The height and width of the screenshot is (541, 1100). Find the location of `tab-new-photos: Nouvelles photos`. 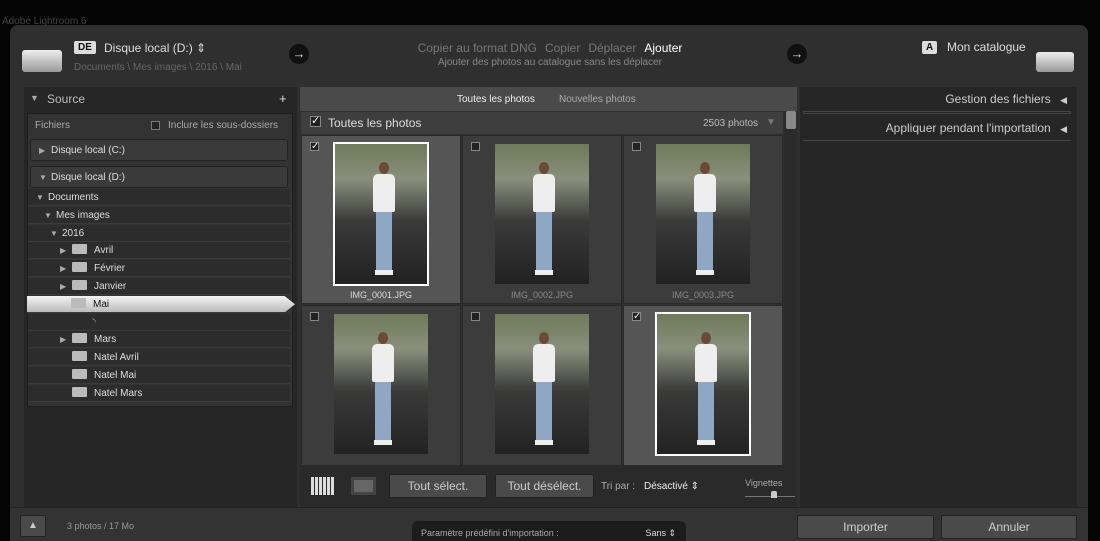

tab-new-photos: Nouvelles photos is located at coordinates (597, 99).